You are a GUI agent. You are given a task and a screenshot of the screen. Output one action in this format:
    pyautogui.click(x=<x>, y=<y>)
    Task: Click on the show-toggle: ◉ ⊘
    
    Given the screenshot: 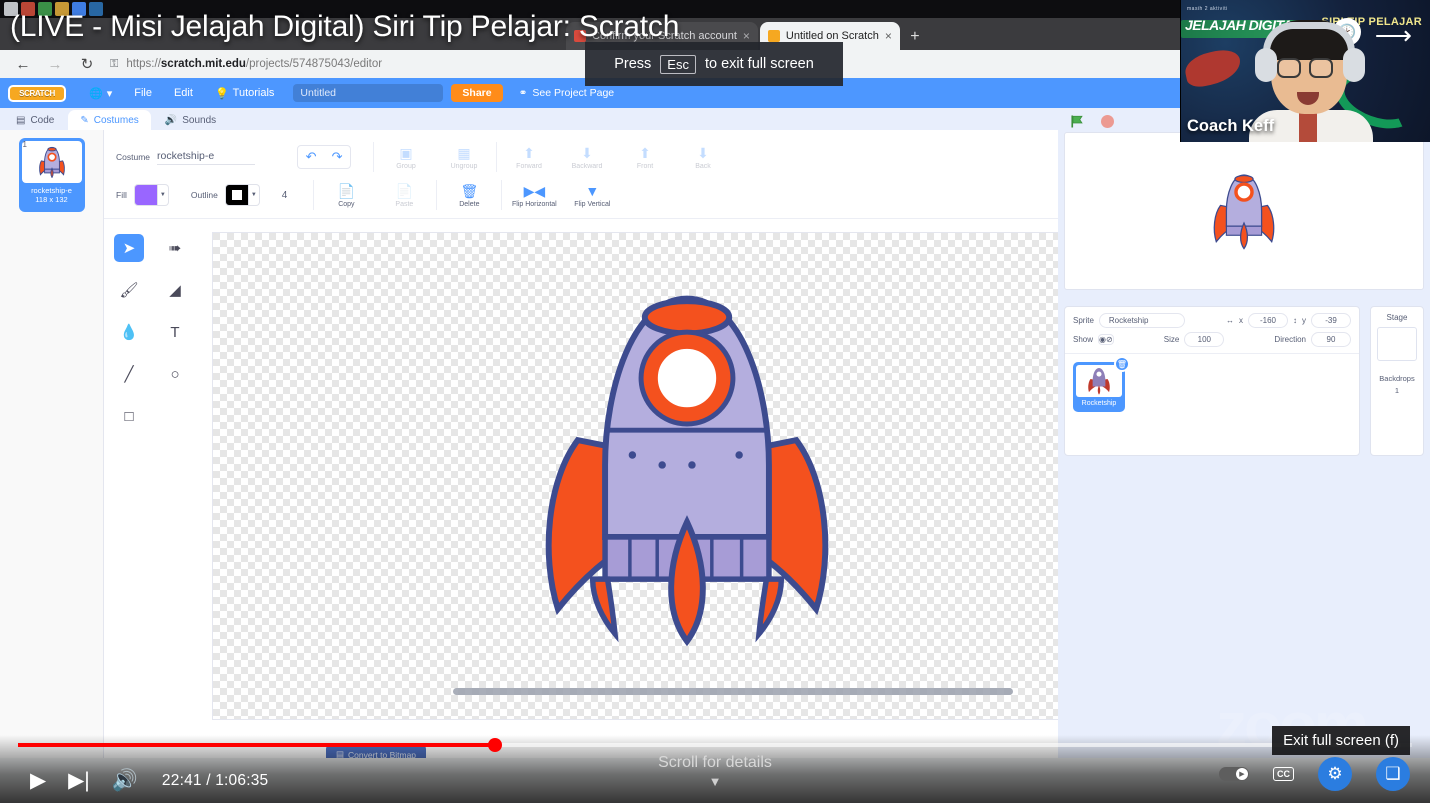 What is the action you would take?
    pyautogui.click(x=1106, y=339)
    